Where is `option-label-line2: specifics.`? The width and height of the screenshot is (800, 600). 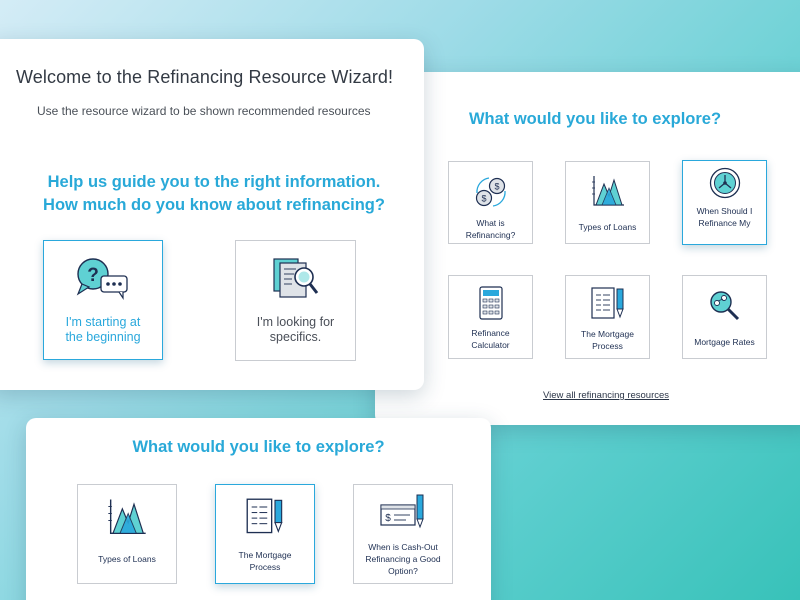
option-label-line2: specifics. is located at coordinates (295, 337).